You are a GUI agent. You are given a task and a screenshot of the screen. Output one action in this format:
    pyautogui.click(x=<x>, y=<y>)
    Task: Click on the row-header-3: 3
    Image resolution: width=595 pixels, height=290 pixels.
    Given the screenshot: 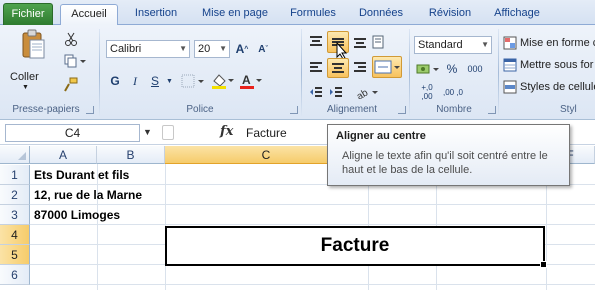 What is the action you would take?
    pyautogui.click(x=15, y=215)
    